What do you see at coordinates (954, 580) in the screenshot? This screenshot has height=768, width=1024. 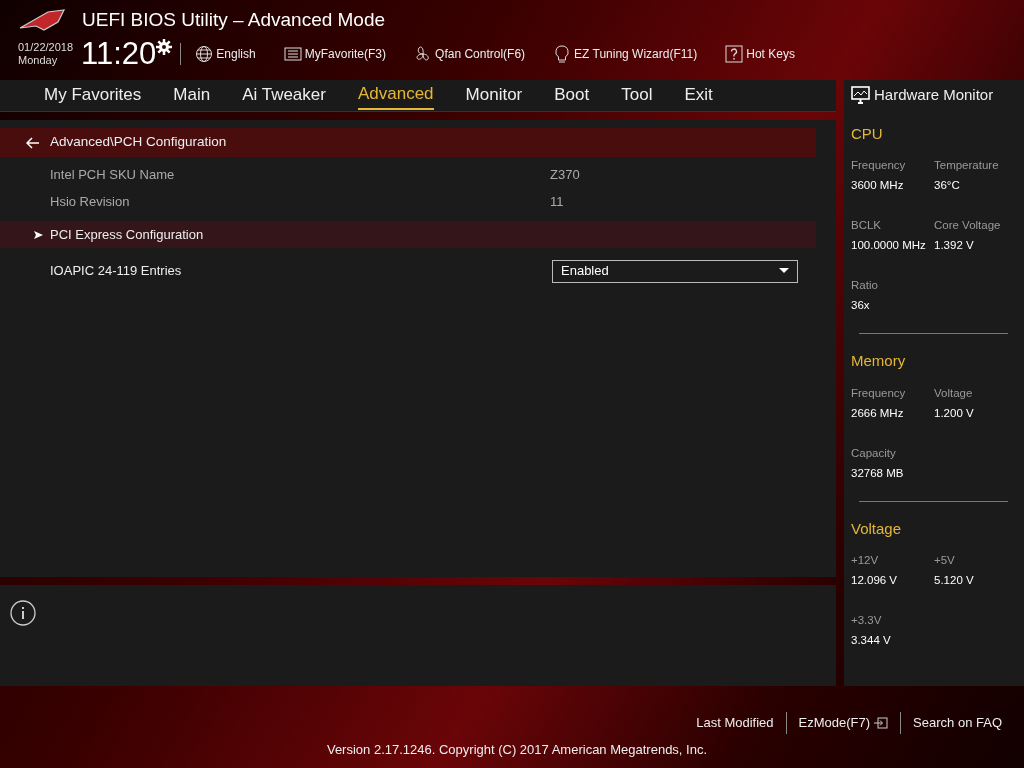 I see `reading-value: 5.120 V` at bounding box center [954, 580].